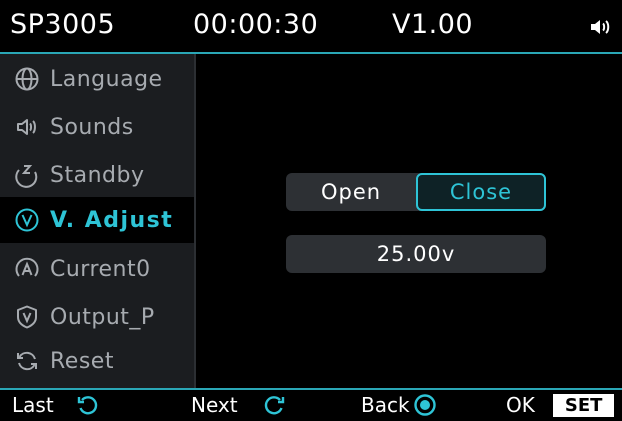 The width and height of the screenshot is (622, 421). I want to click on firmware-version: V1.00, so click(433, 24).